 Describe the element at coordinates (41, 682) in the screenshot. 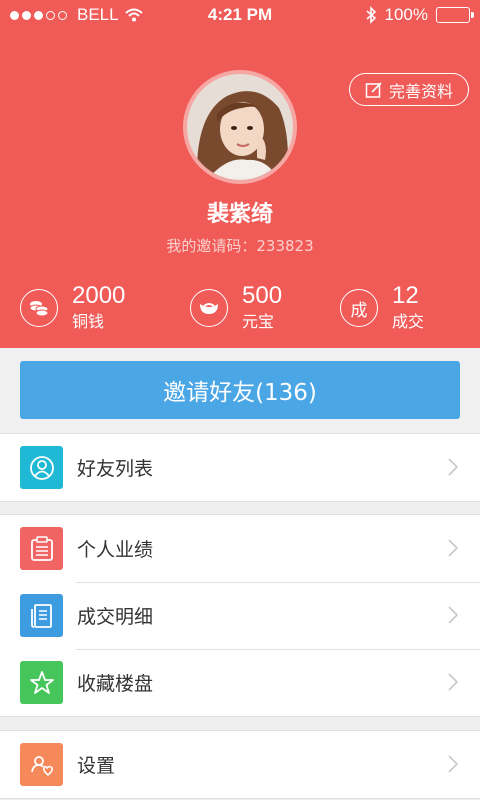

I see `star-icon` at that location.